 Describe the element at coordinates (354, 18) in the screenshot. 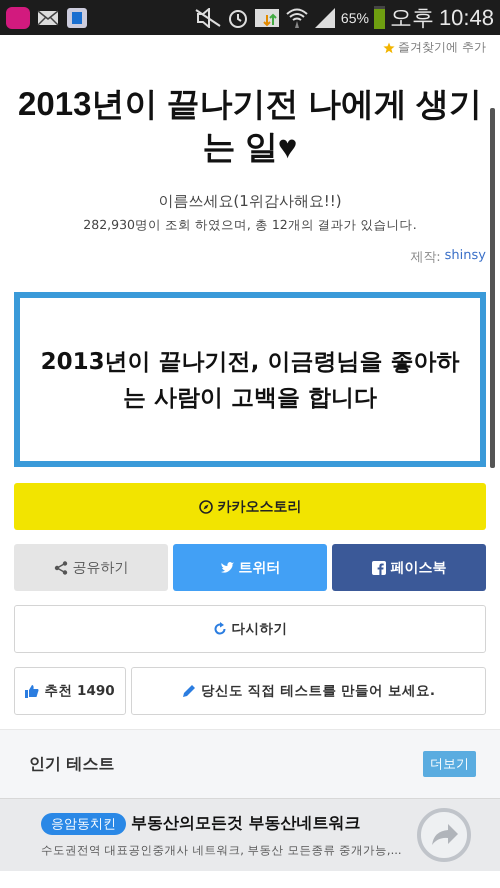

I see `battery-percentage: 65%` at that location.